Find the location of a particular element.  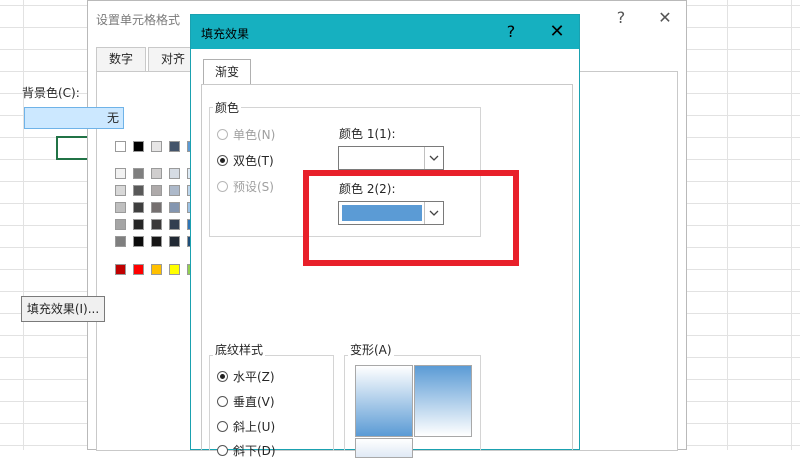

radio-preset: 预设(S) is located at coordinates (245, 186).